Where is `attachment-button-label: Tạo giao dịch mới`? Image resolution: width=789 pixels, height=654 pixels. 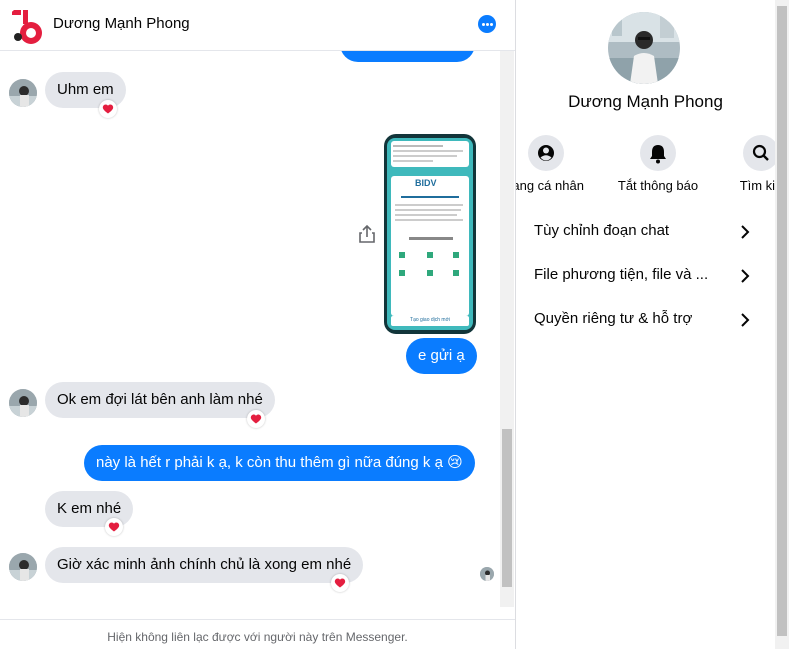 attachment-button-label: Tạo giao dịch mới is located at coordinates (430, 320).